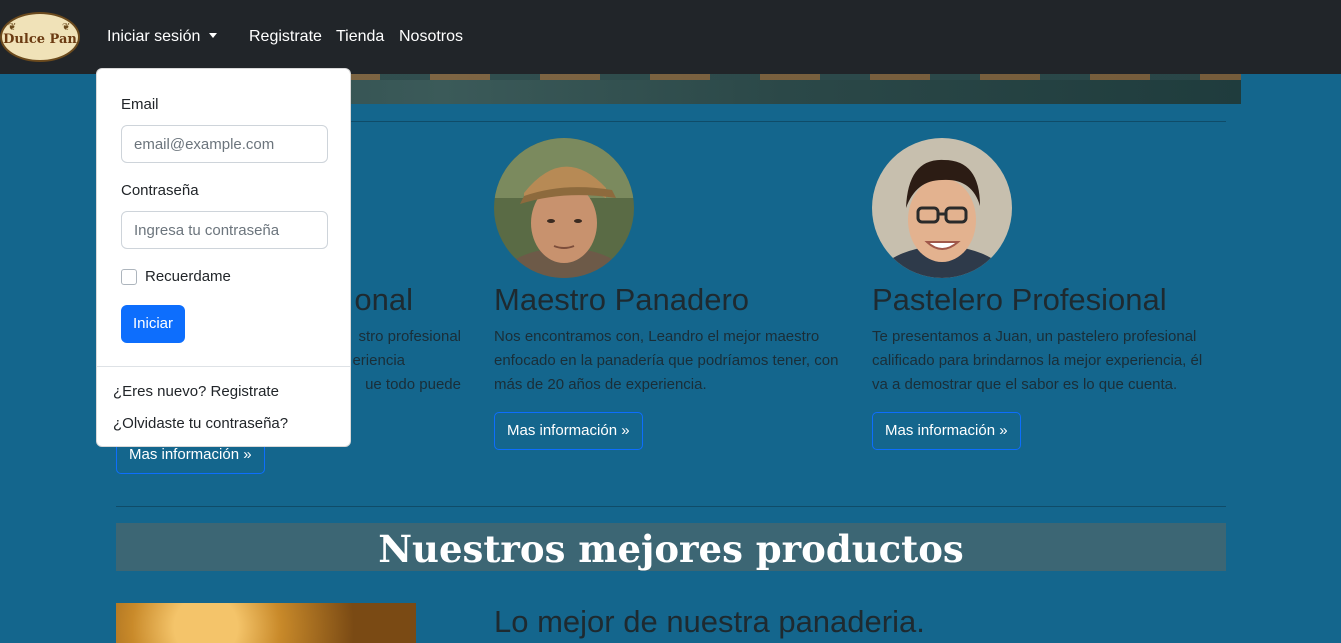 The height and width of the screenshot is (643, 1341). Describe the element at coordinates (564, 208) in the screenshot. I see `baker-avatar` at that location.